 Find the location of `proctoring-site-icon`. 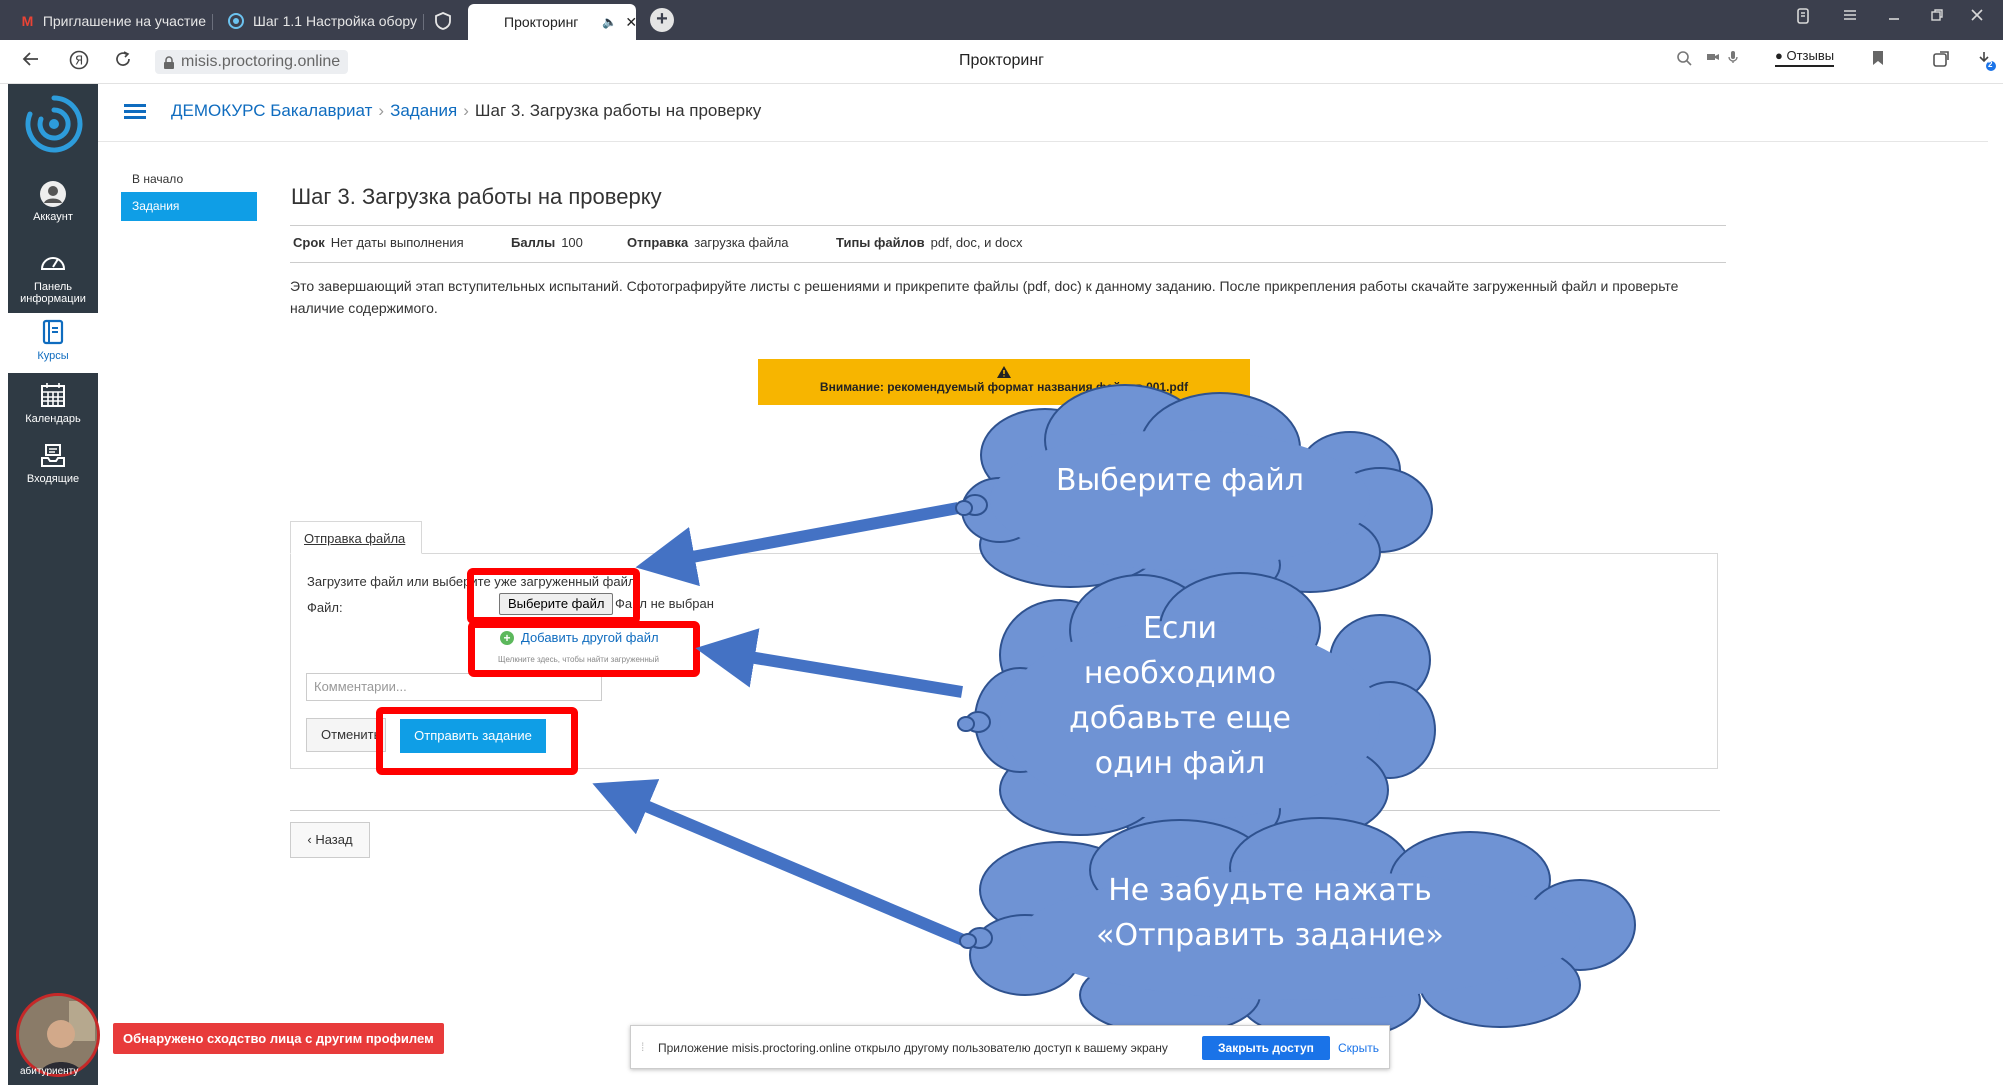

proctoring-site-icon is located at coordinates (236, 21).